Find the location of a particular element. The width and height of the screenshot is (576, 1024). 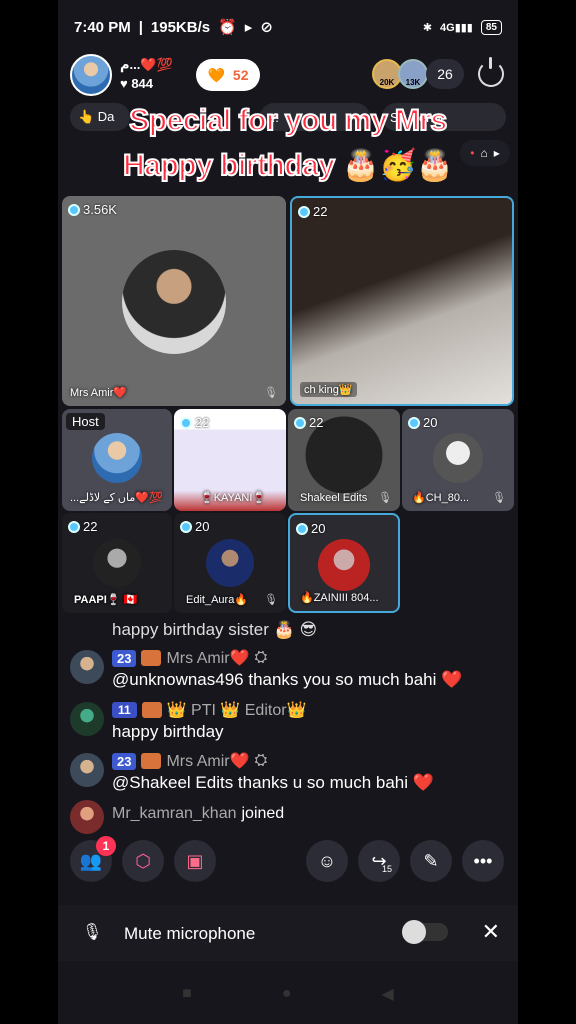

home-icon: ⌂ is located at coordinates (484, 153).